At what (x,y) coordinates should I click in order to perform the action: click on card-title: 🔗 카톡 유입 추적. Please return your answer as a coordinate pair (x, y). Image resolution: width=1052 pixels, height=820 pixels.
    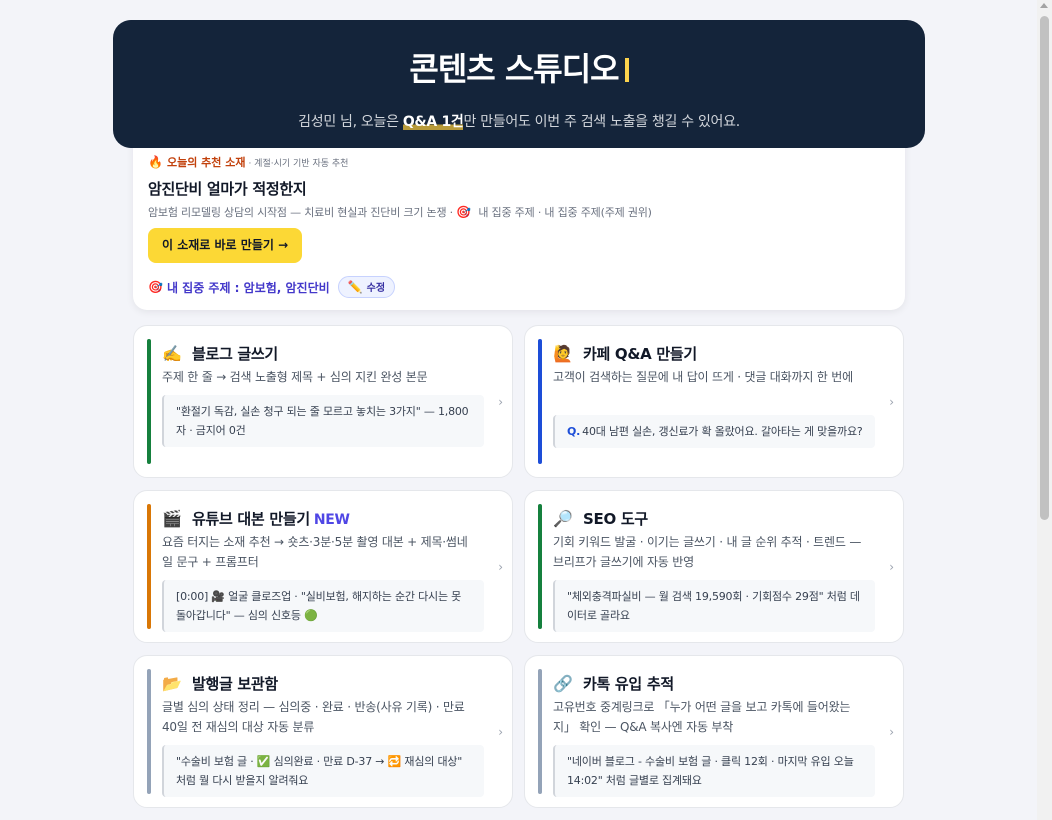
    Looking at the image, I should click on (613, 683).